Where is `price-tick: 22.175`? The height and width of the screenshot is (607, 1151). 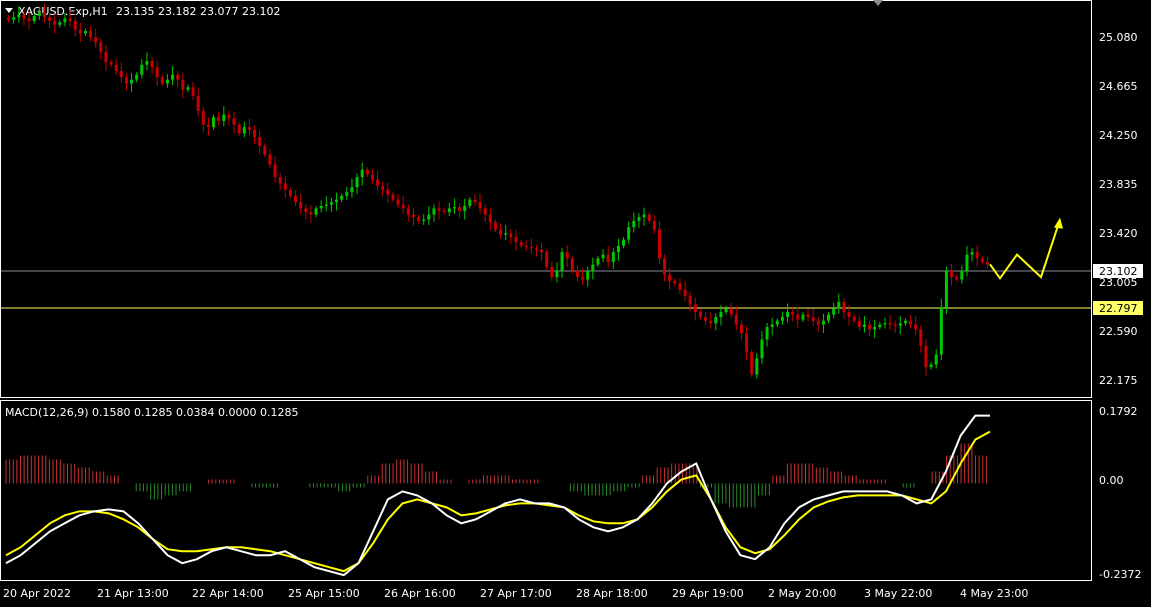 price-tick: 22.175 is located at coordinates (1118, 380).